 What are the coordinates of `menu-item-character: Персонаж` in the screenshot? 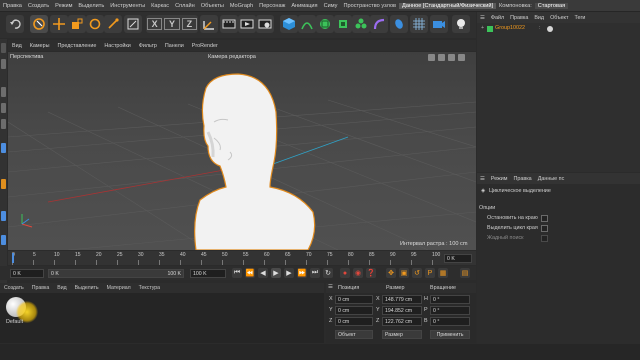 It's located at (272, 6).